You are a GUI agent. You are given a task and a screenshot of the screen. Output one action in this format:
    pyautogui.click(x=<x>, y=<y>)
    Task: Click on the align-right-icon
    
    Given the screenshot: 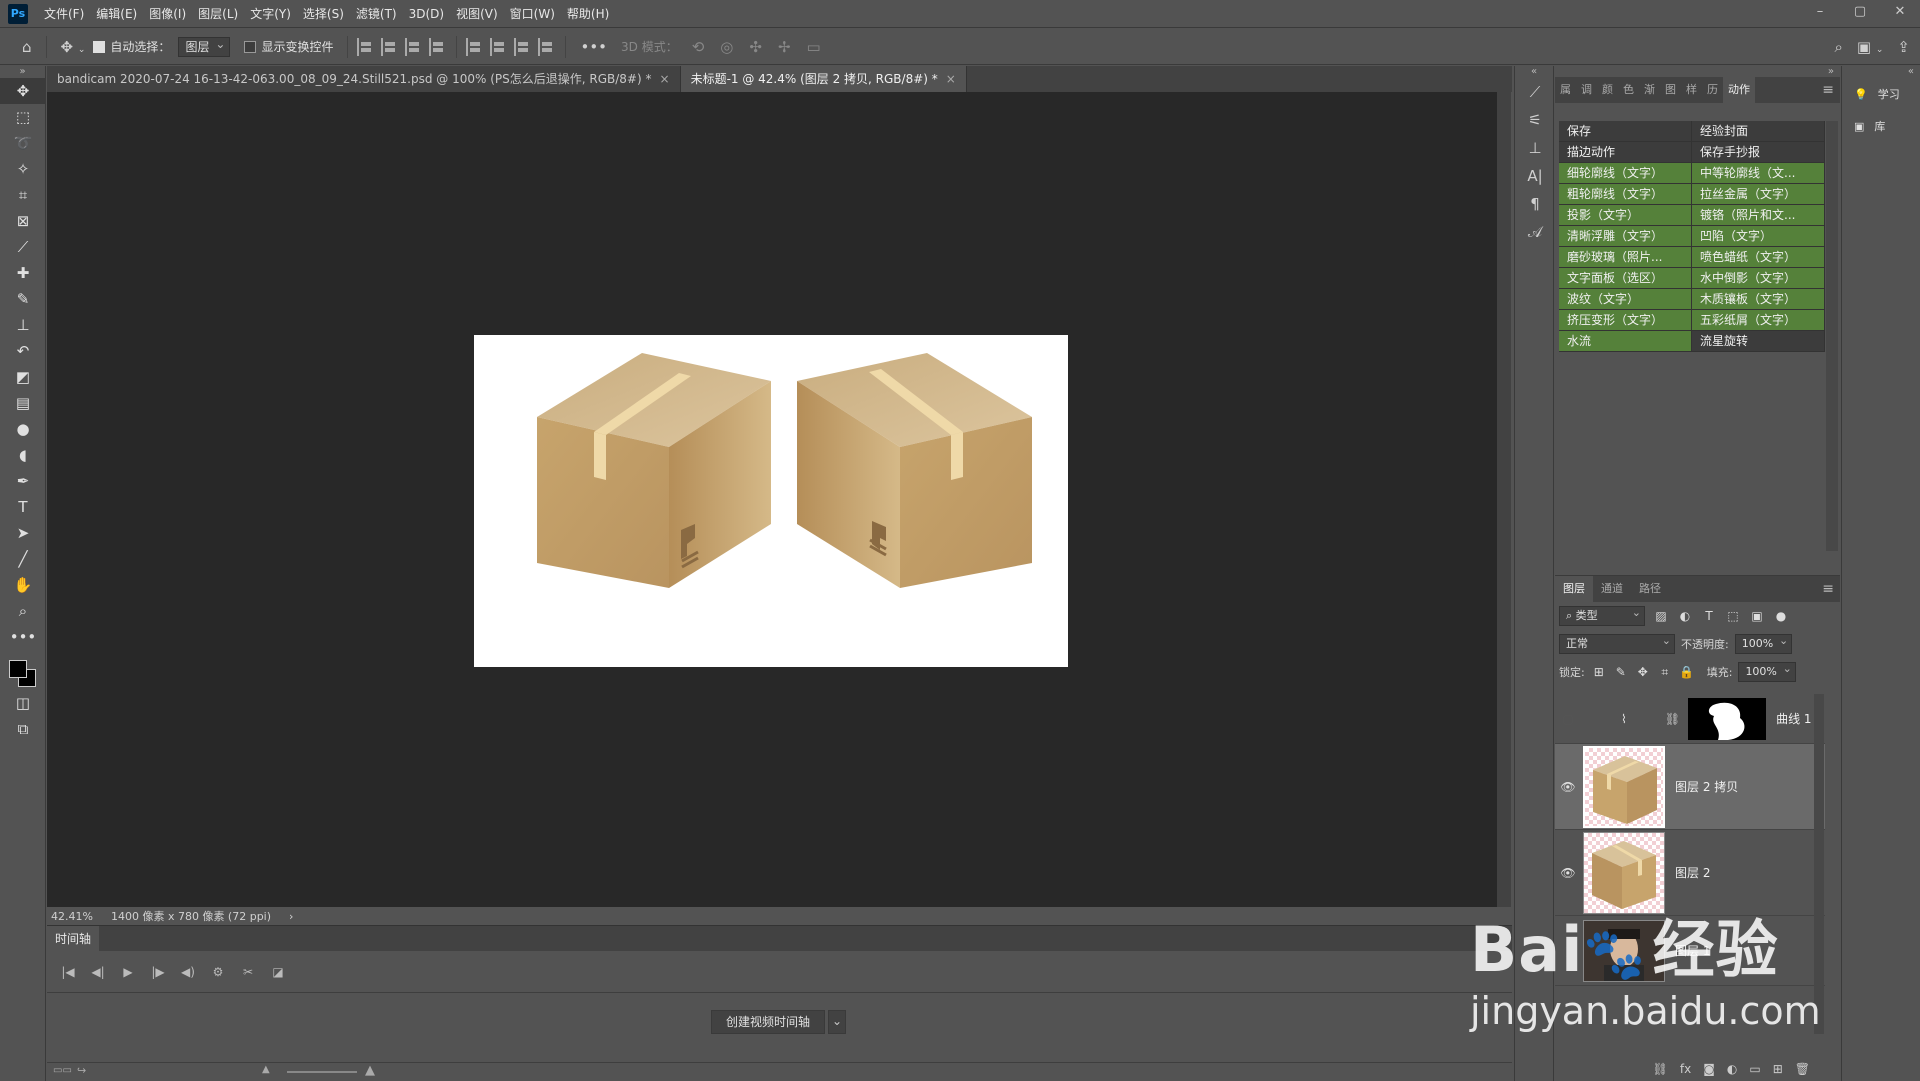 What is the action you would take?
    pyautogui.click(x=414, y=46)
    